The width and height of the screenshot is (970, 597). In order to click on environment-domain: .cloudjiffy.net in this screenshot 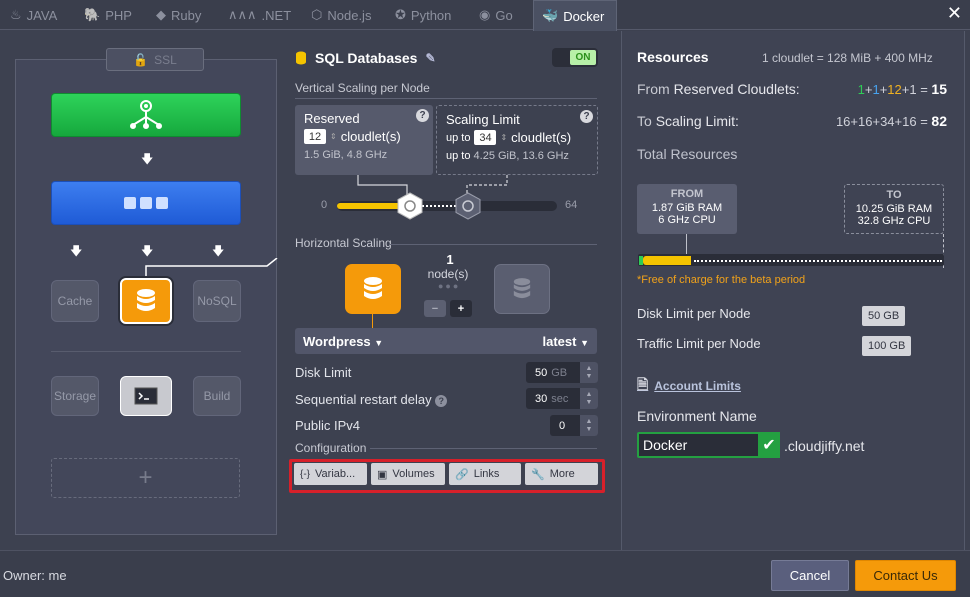, I will do `click(824, 446)`.